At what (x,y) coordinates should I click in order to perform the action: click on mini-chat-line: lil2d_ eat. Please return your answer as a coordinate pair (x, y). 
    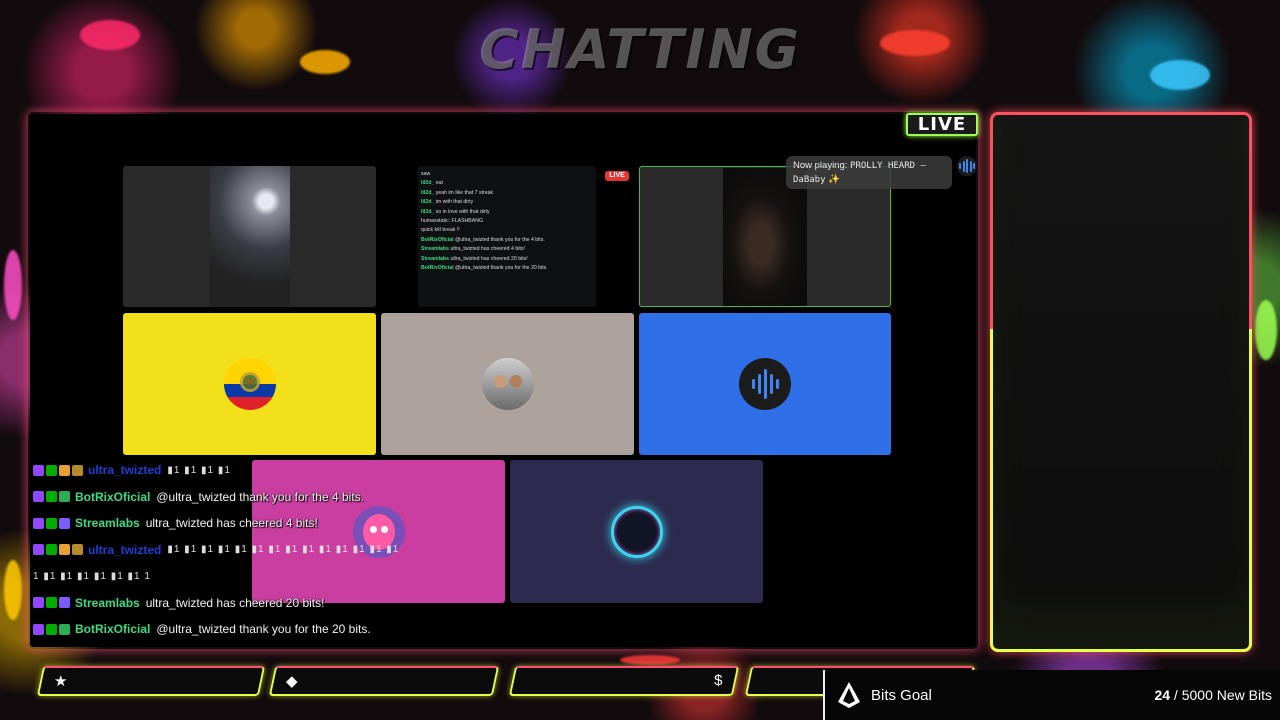
    Looking at the image, I should click on (507, 183).